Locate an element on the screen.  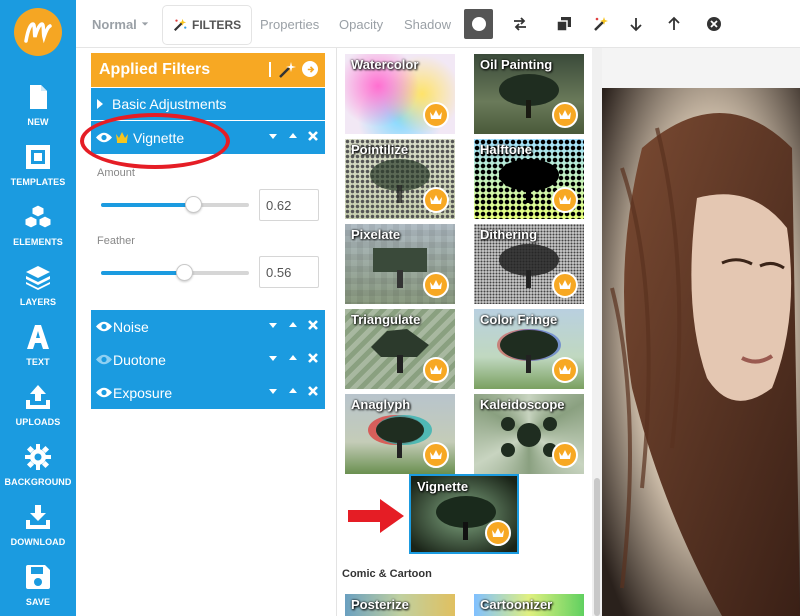
magic-effect-button is located at coordinates (601, 24).